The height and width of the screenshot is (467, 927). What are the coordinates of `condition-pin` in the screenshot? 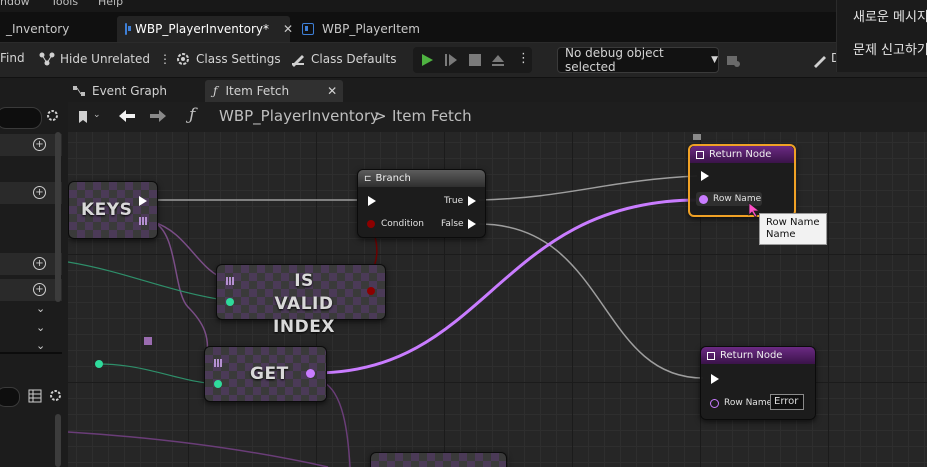 It's located at (371, 224).